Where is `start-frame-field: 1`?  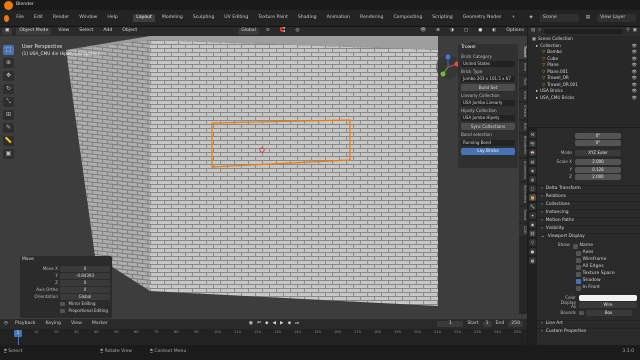
start-frame-field: 1 is located at coordinates (487, 324).